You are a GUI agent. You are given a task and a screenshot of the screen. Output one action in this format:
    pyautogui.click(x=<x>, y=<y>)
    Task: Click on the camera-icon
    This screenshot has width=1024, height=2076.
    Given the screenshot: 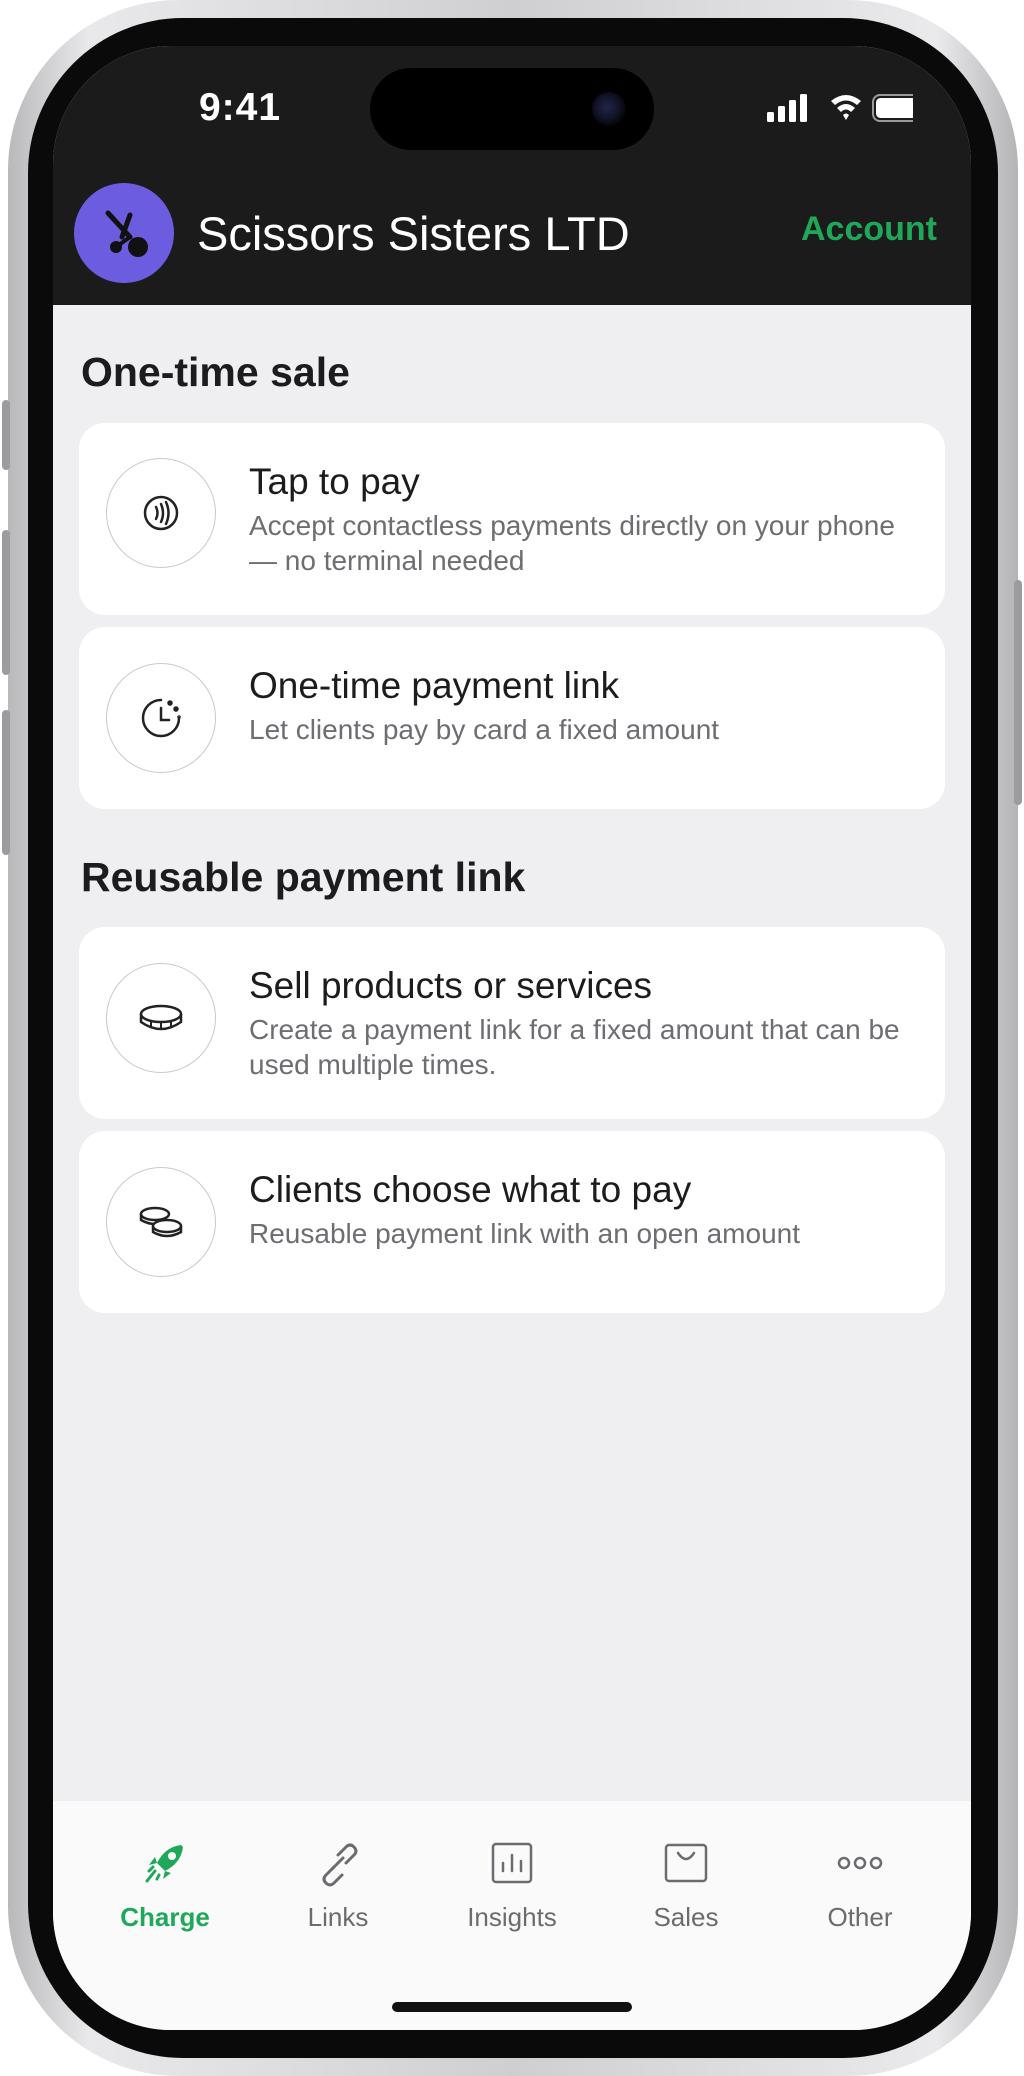 What is the action you would take?
    pyautogui.click(x=609, y=109)
    